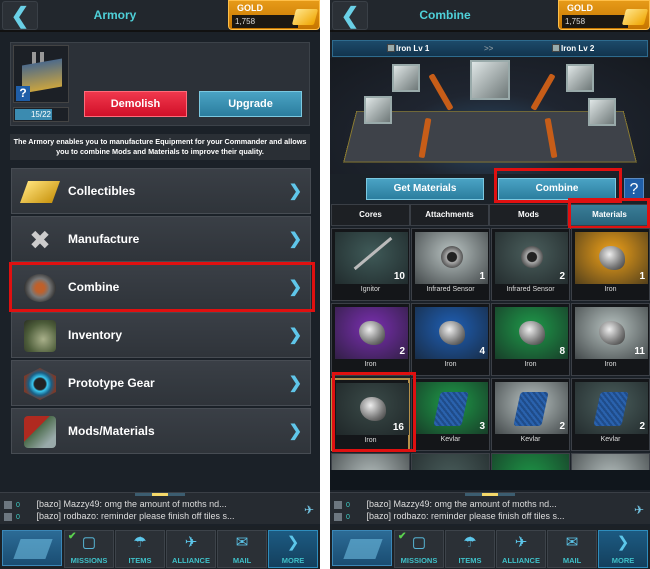 The image size is (650, 569). Describe the element at coordinates (528, 215) in the screenshot. I see `tab-mods: Mods` at that location.